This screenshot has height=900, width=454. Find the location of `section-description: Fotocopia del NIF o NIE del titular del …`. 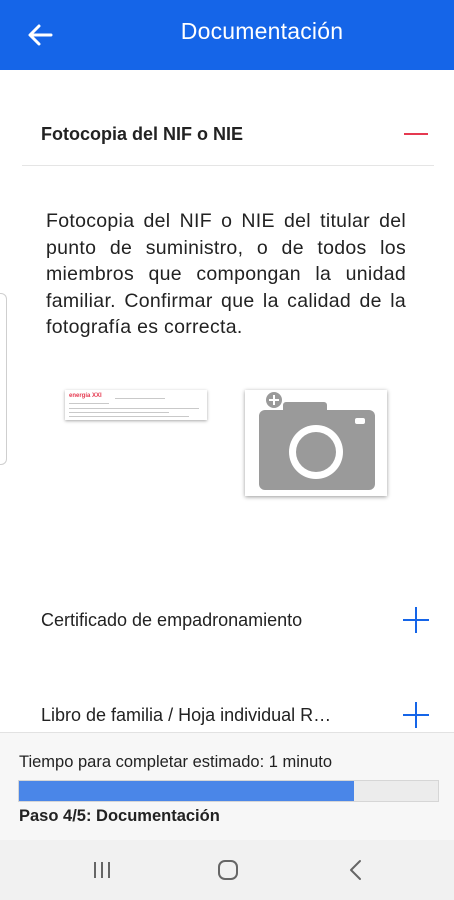

section-description: Fotocopia del NIF o NIE del titular del … is located at coordinates (226, 274).